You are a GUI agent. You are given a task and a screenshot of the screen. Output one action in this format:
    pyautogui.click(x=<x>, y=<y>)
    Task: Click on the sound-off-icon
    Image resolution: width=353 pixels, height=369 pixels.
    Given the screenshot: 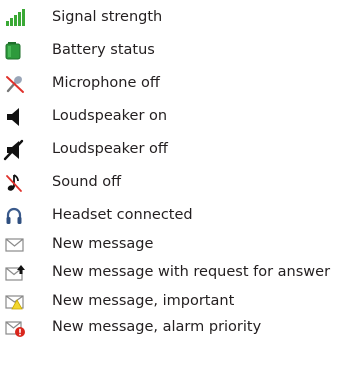 What is the action you would take?
    pyautogui.click(x=15, y=183)
    